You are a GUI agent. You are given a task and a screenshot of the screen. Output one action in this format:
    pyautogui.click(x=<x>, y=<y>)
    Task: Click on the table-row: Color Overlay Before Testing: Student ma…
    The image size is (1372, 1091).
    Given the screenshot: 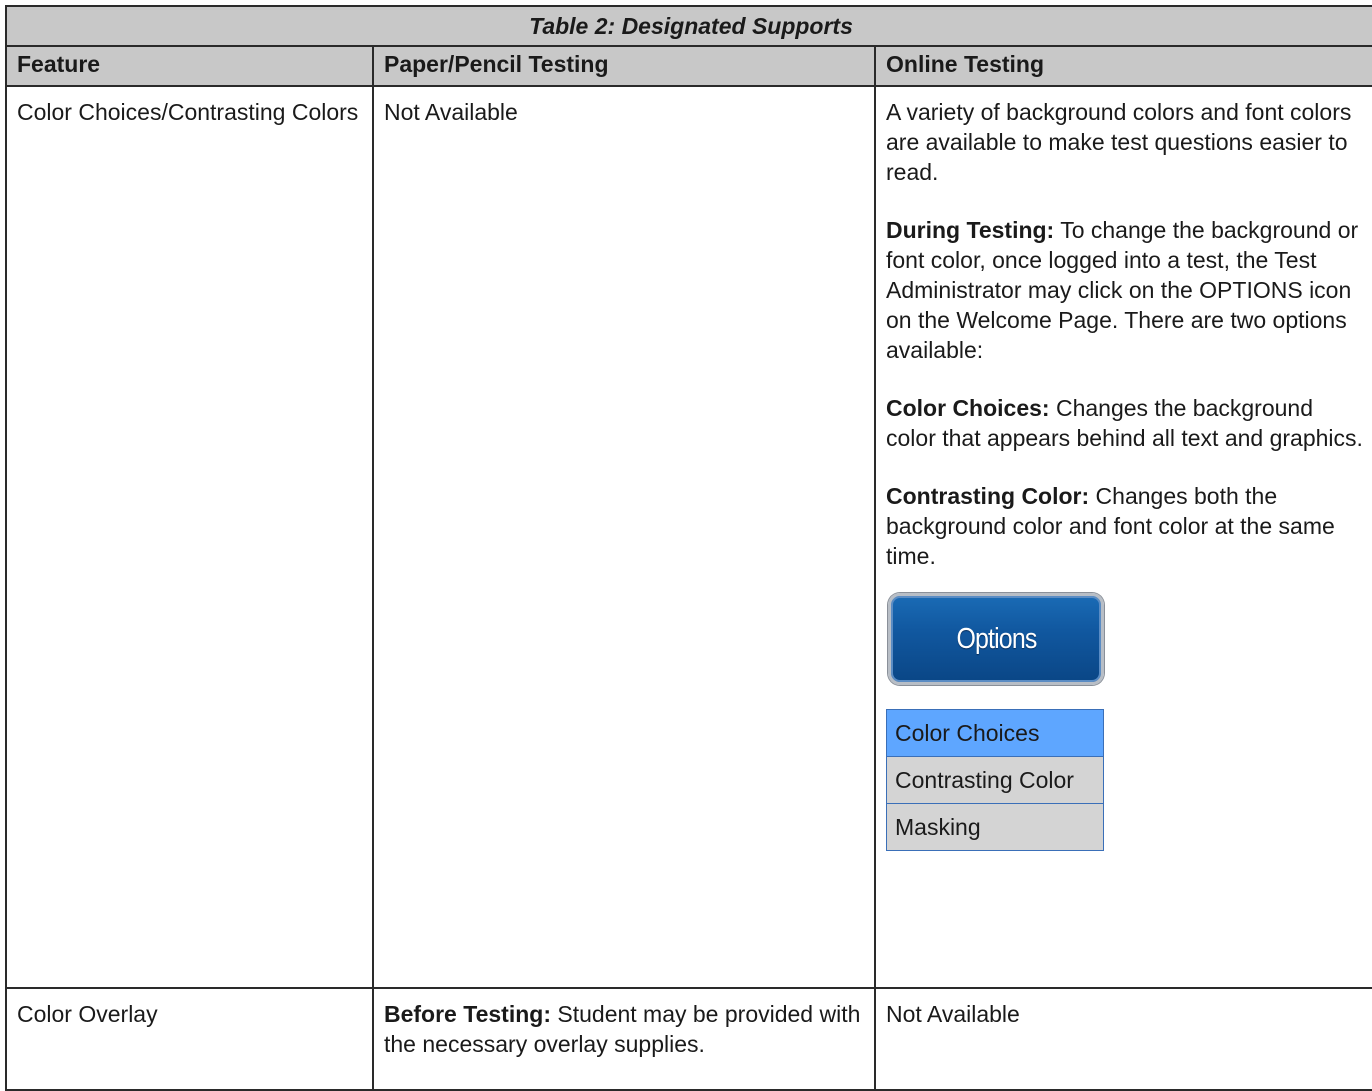 What is the action you would take?
    pyautogui.click(x=688, y=1039)
    